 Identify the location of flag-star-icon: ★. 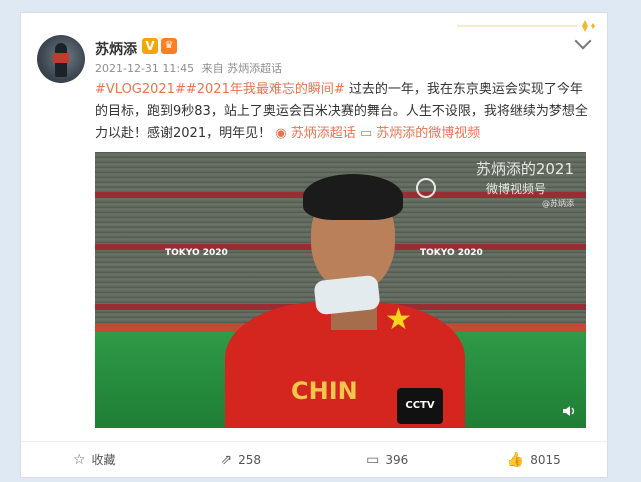
(398, 319).